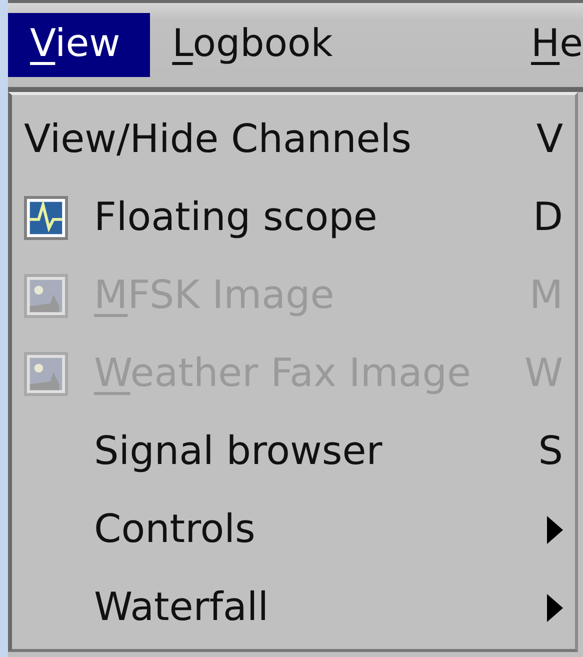 The width and height of the screenshot is (583, 657). Describe the element at coordinates (256, 45) in the screenshot. I see `menu-item: Logbook` at that location.